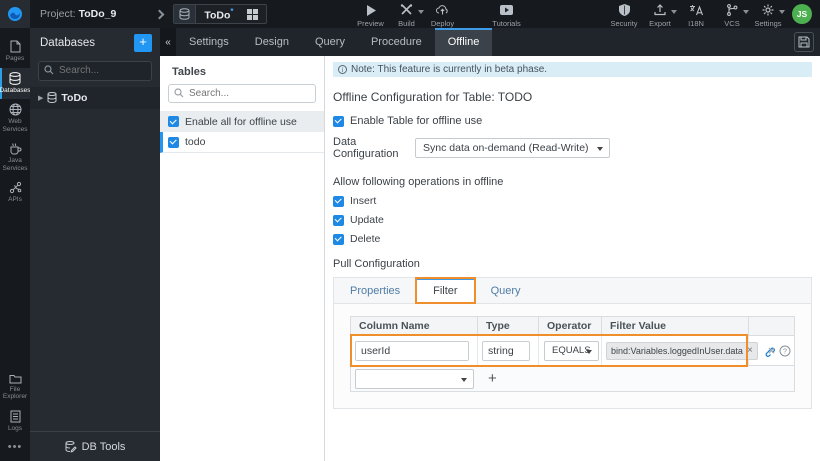  Describe the element at coordinates (71, 446) in the screenshot. I see `db-tools-icon` at that location.